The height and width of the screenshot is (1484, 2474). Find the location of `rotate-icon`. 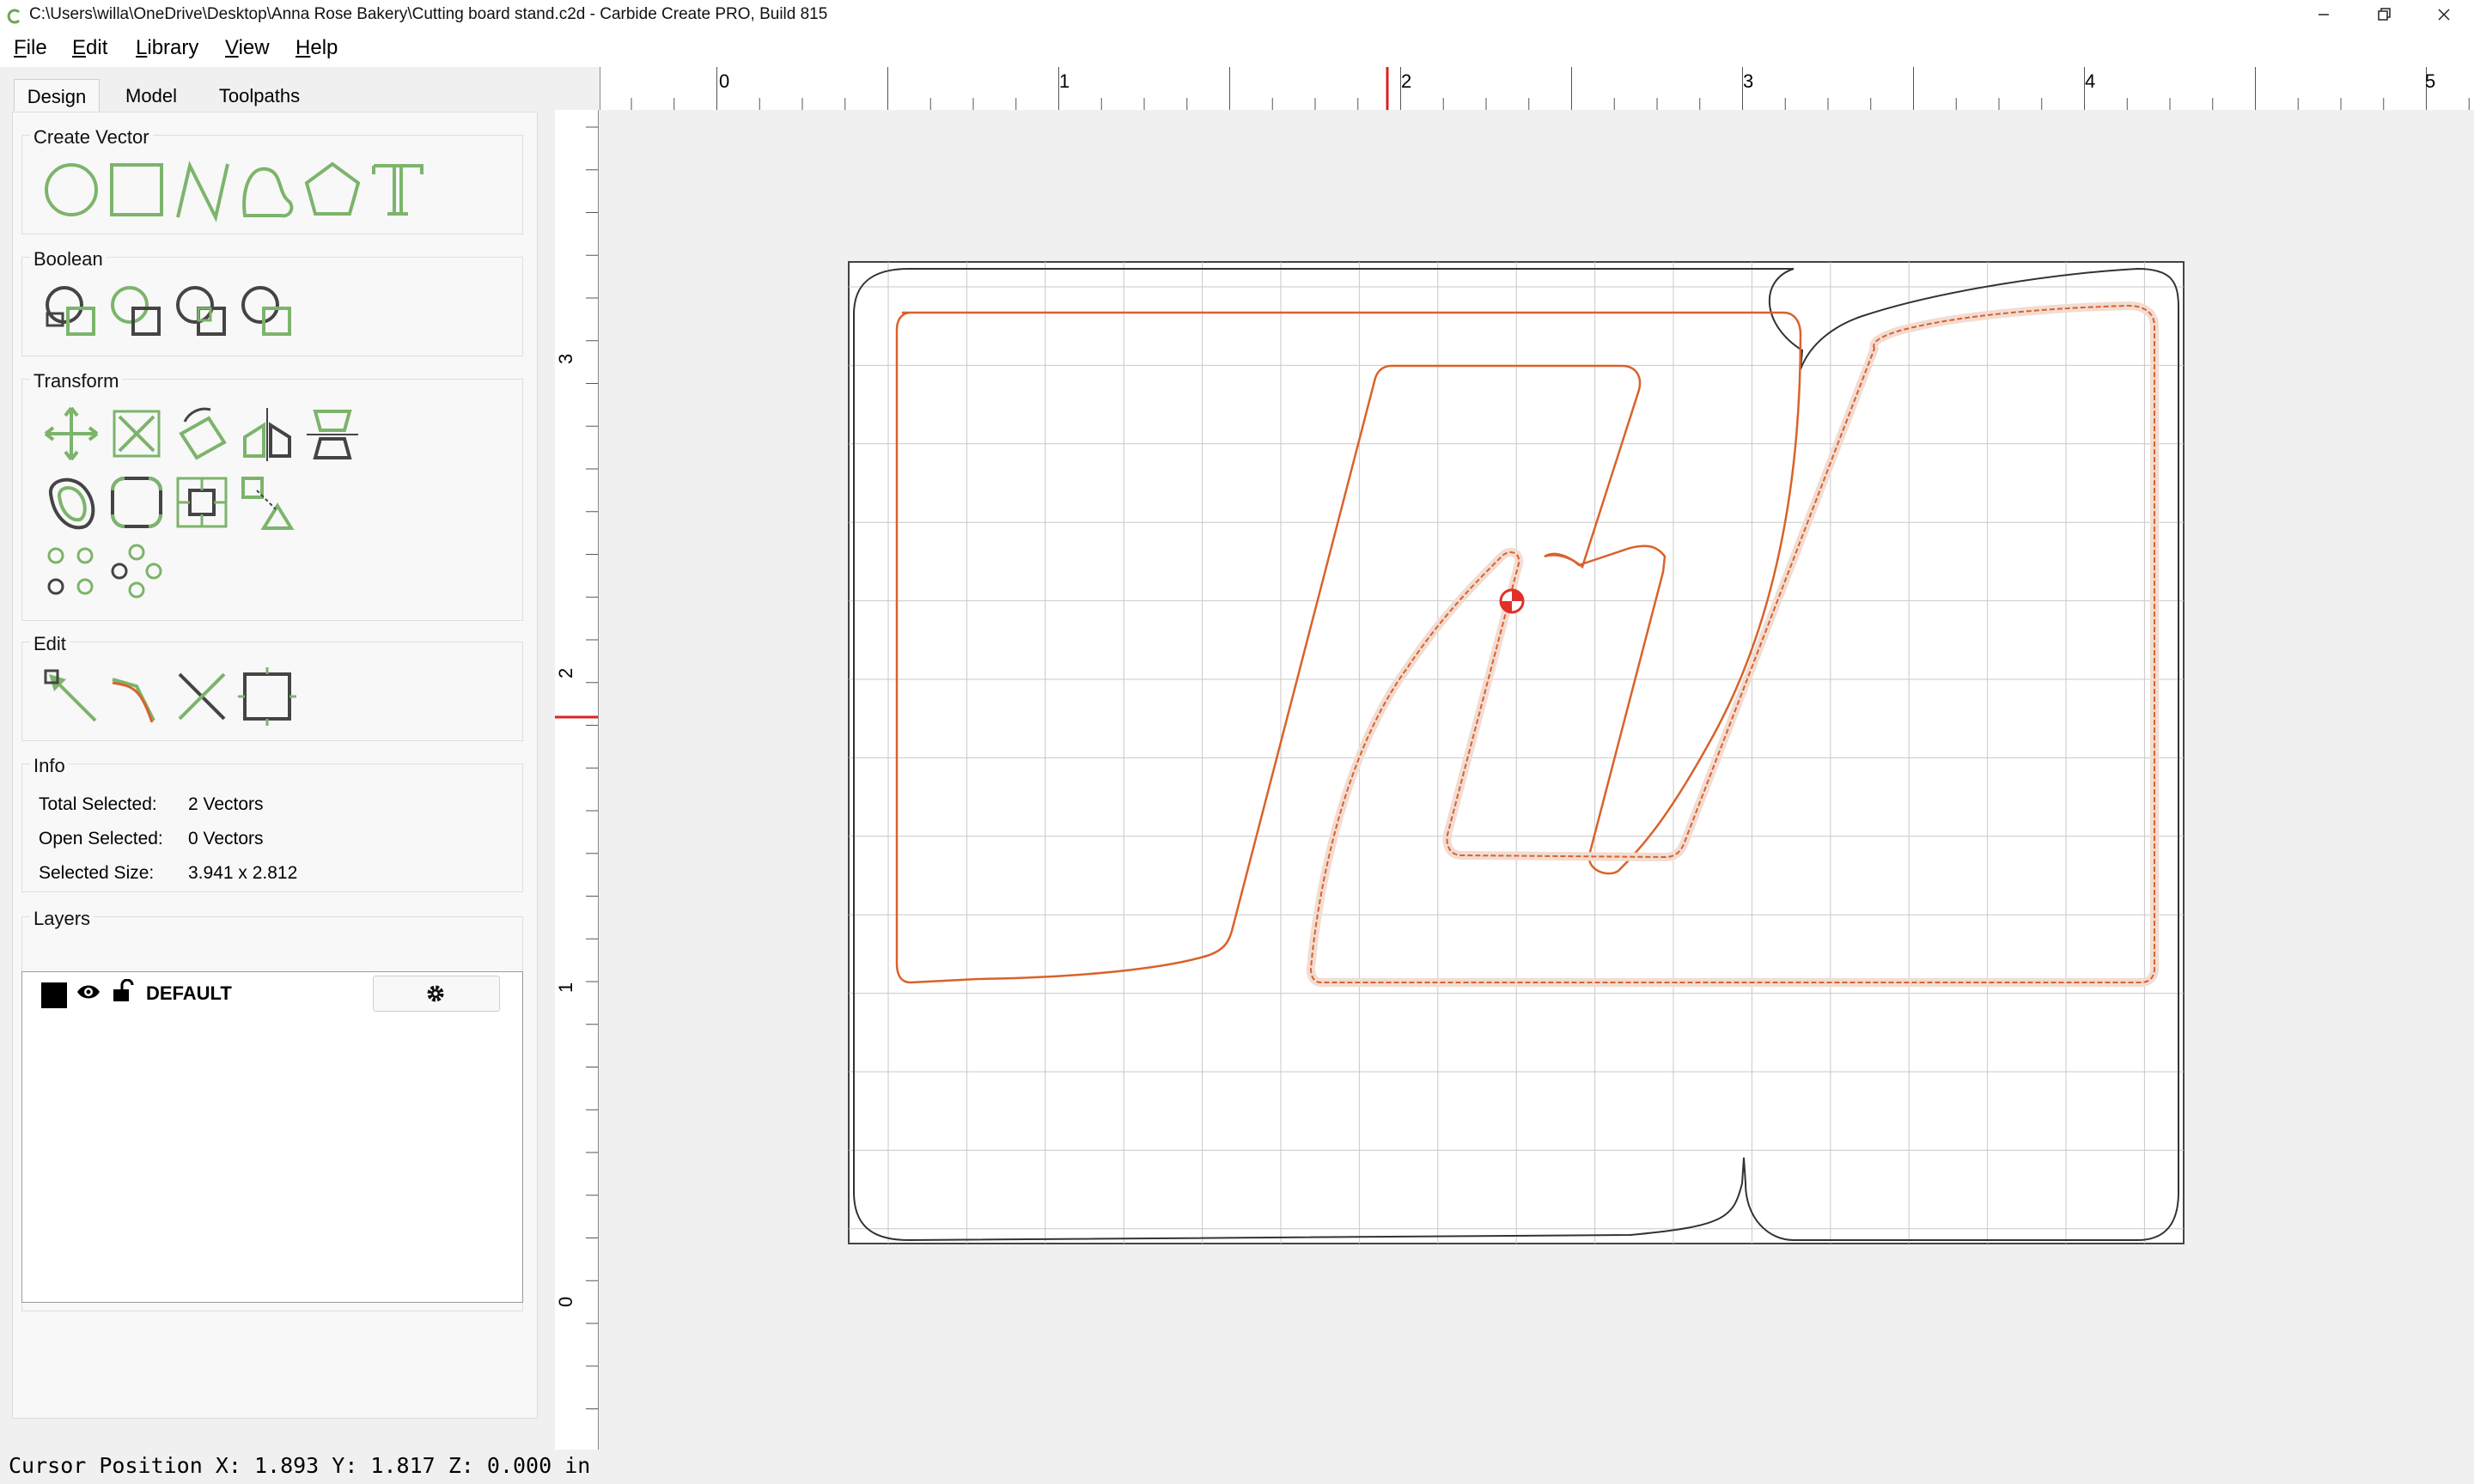

rotate-icon is located at coordinates (203, 434).